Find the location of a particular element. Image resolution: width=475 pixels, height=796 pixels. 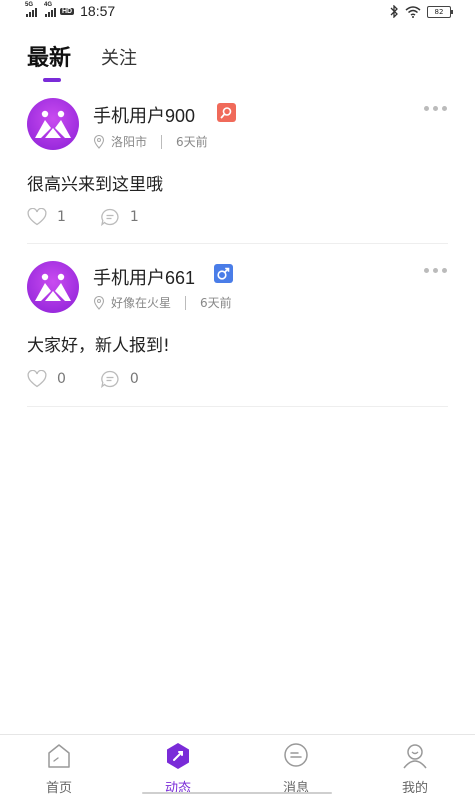

comment-button: 1 is located at coordinates (119, 217).